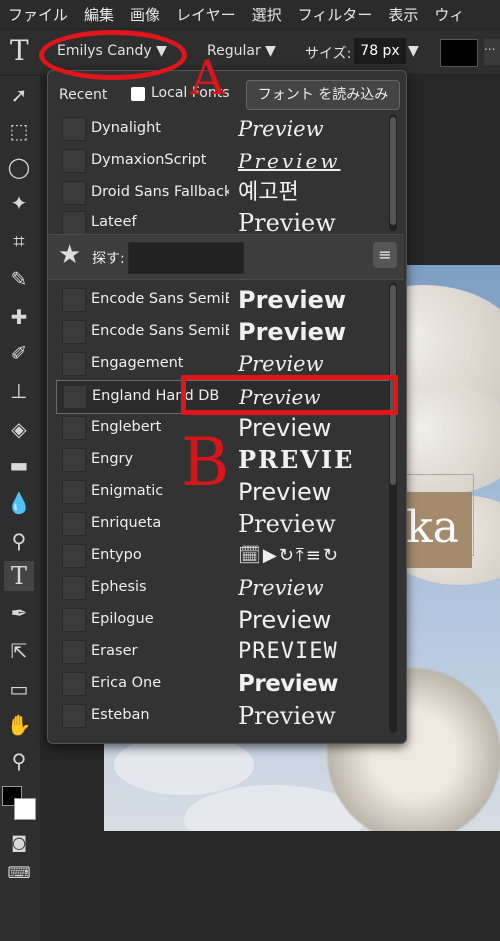  What do you see at coordinates (116, 555) in the screenshot?
I see `font-name: Entypo` at bounding box center [116, 555].